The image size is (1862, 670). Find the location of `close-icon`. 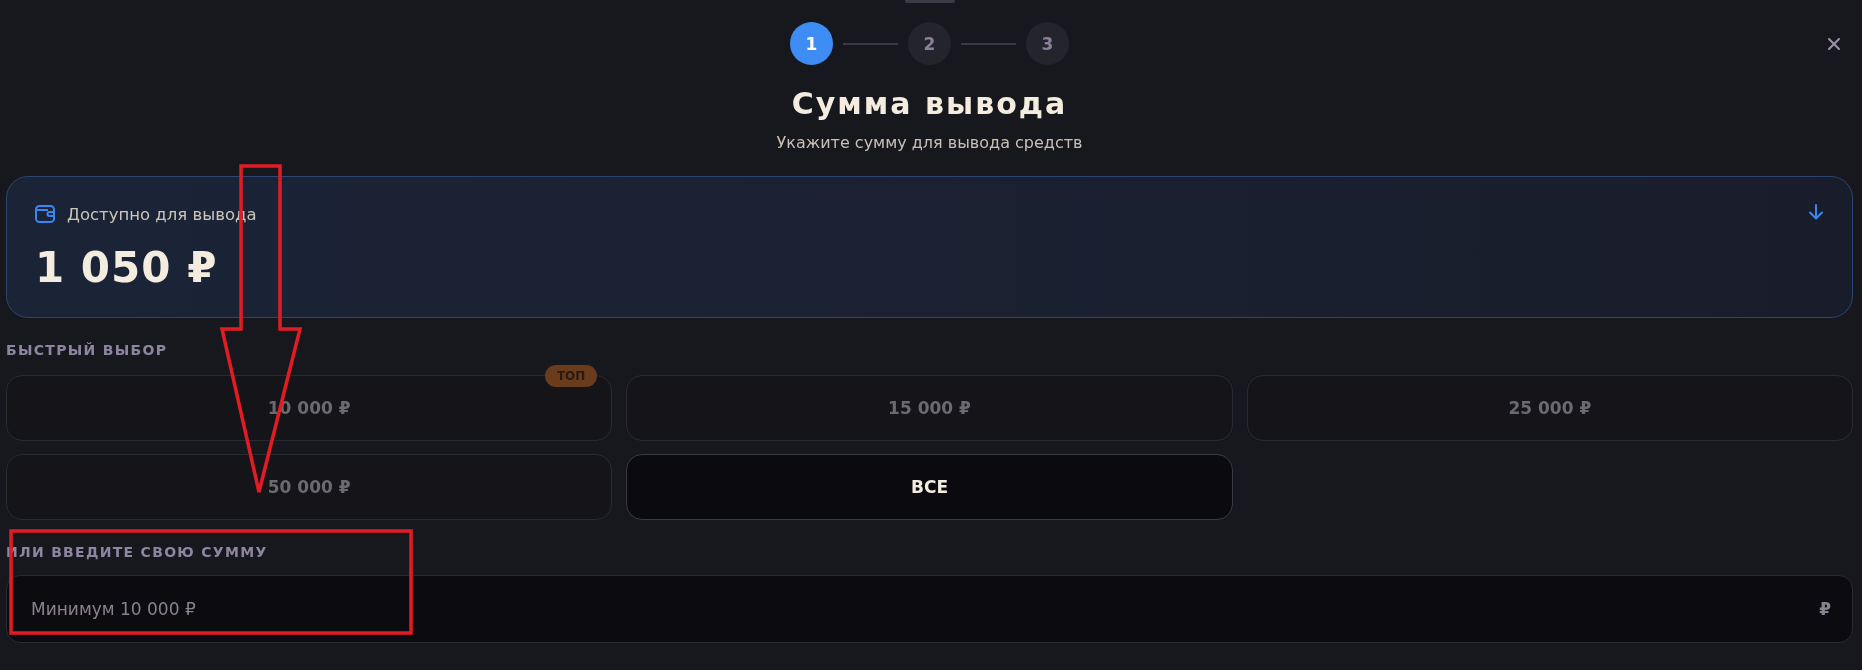

close-icon is located at coordinates (1834, 43).